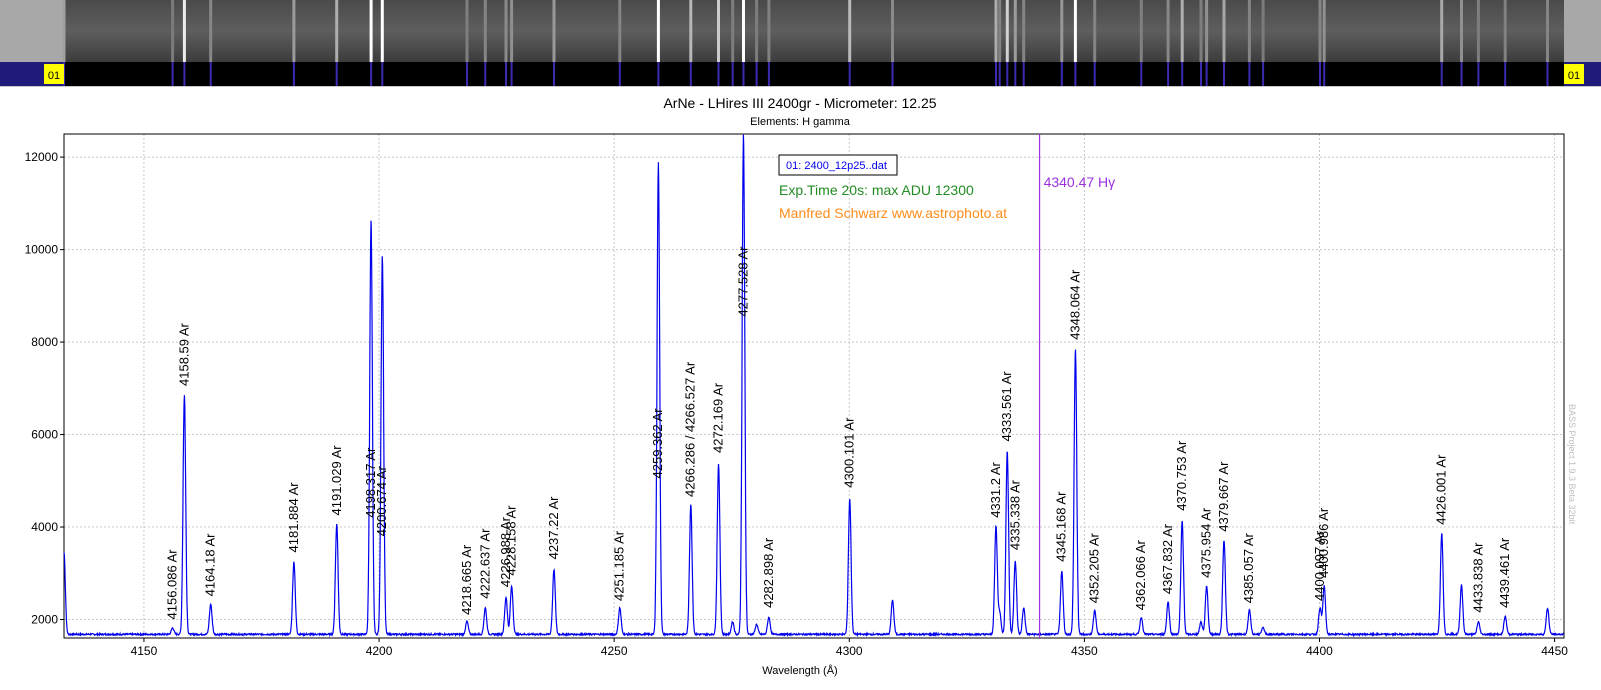 The width and height of the screenshot is (1601, 690). I want to click on author-annotation: Manfred Schwarz www.astrophoto.at, so click(893, 213).